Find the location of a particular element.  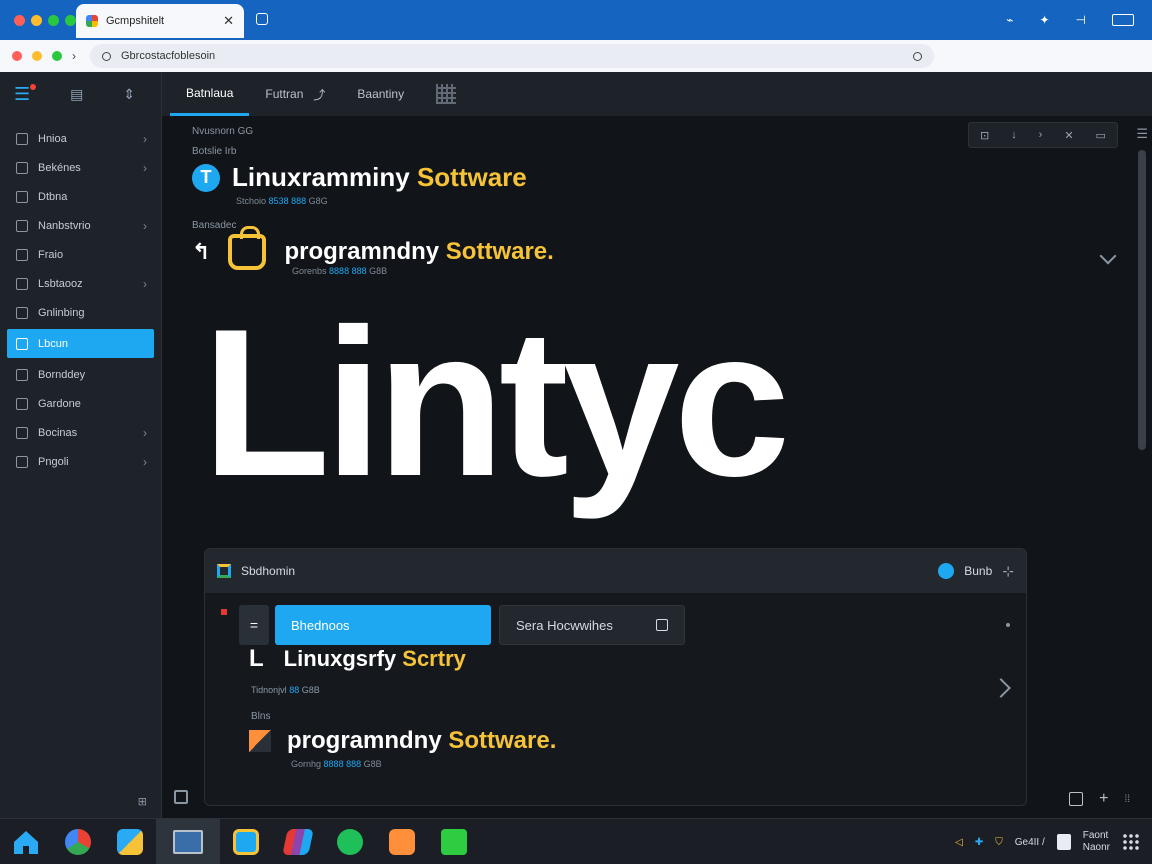

app-logo-icon: ☰ is located at coordinates (25, 94).